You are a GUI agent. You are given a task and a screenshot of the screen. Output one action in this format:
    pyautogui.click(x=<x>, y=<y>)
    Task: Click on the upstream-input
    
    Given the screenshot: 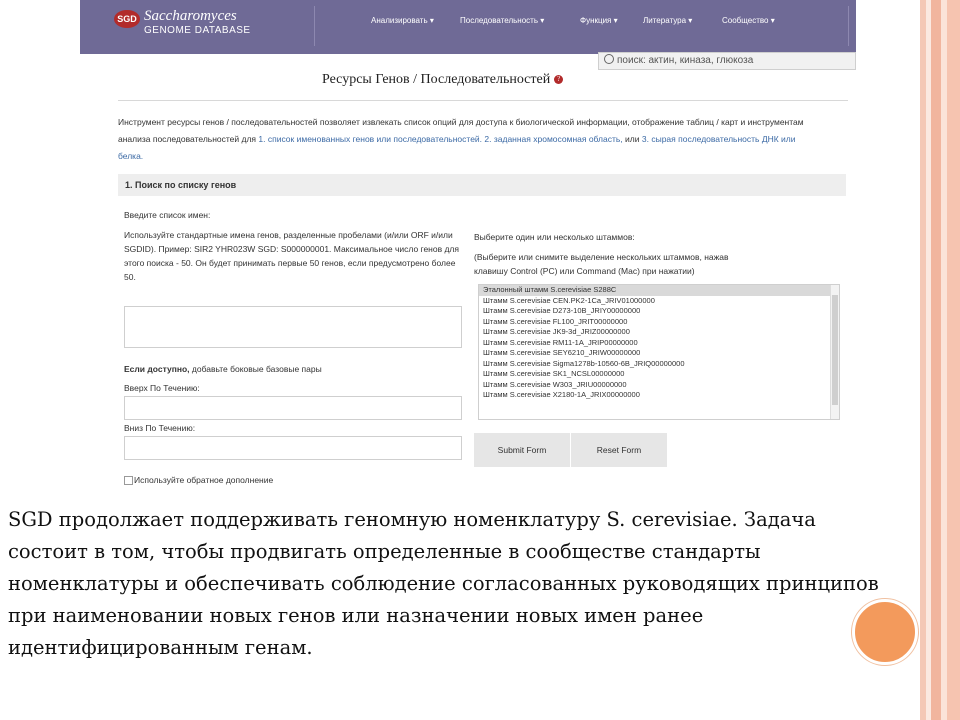 What is the action you would take?
    pyautogui.click(x=293, y=408)
    